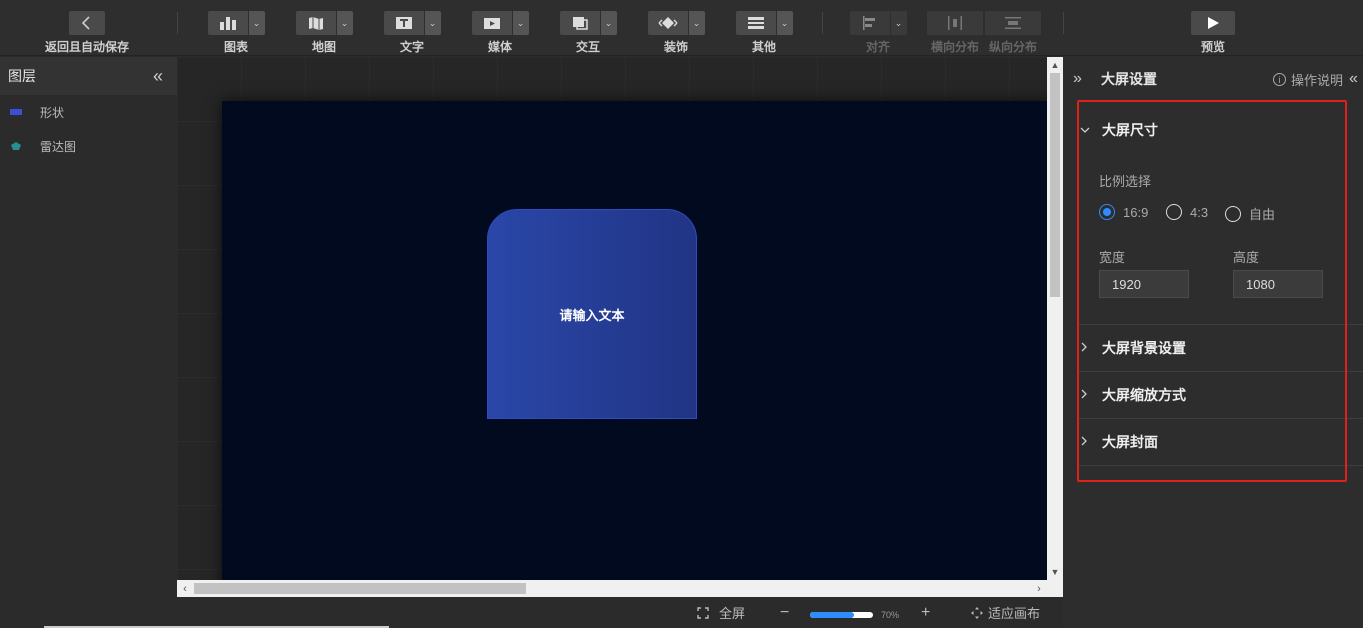 Image resolution: width=1363 pixels, height=628 pixels. I want to click on section-background: 大屏背景设置, so click(1220, 348).